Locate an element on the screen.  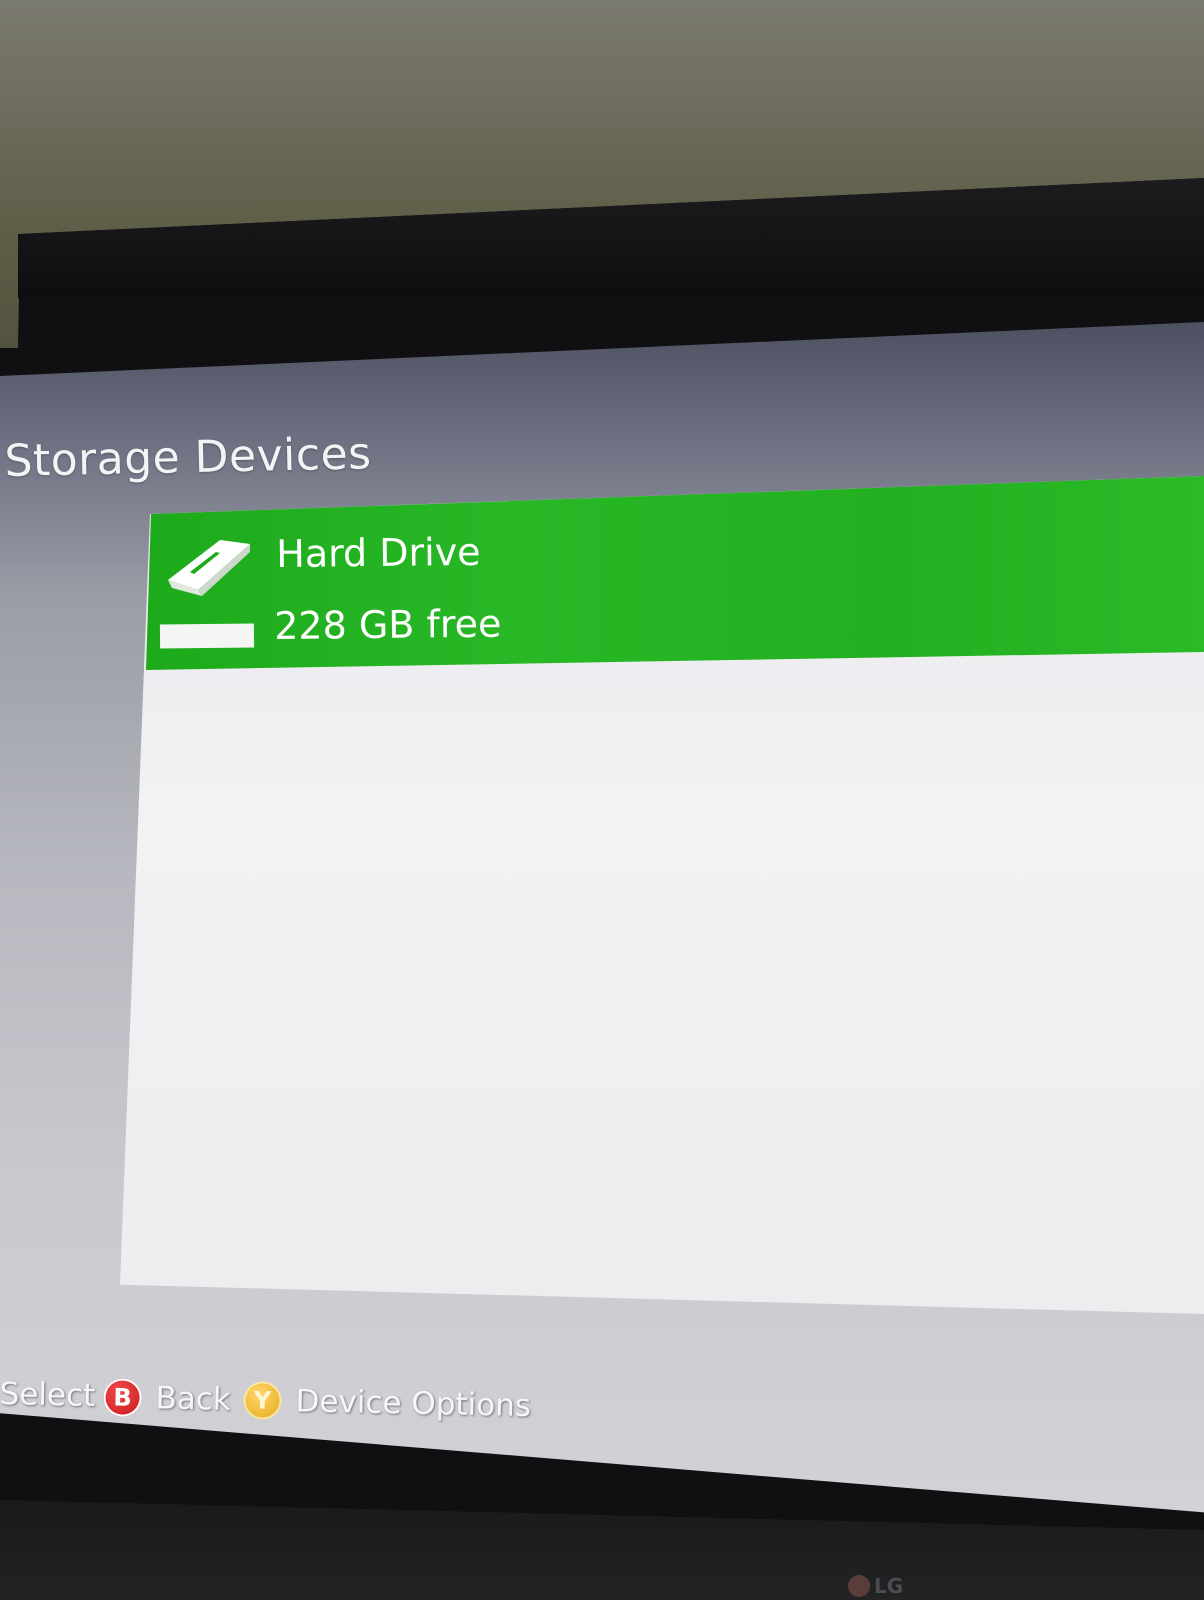
hint-select-label: Select is located at coordinates (48, 1395).